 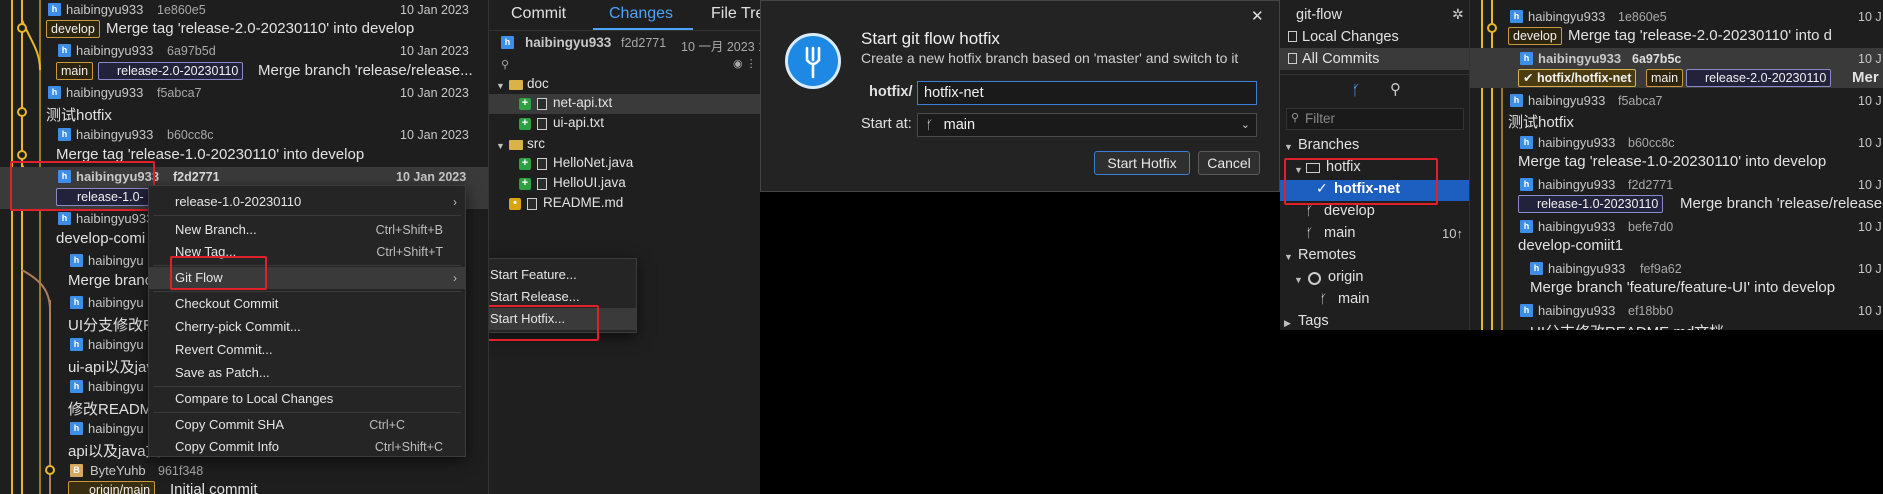 I want to click on file-readme: README.md, so click(x=583, y=202).